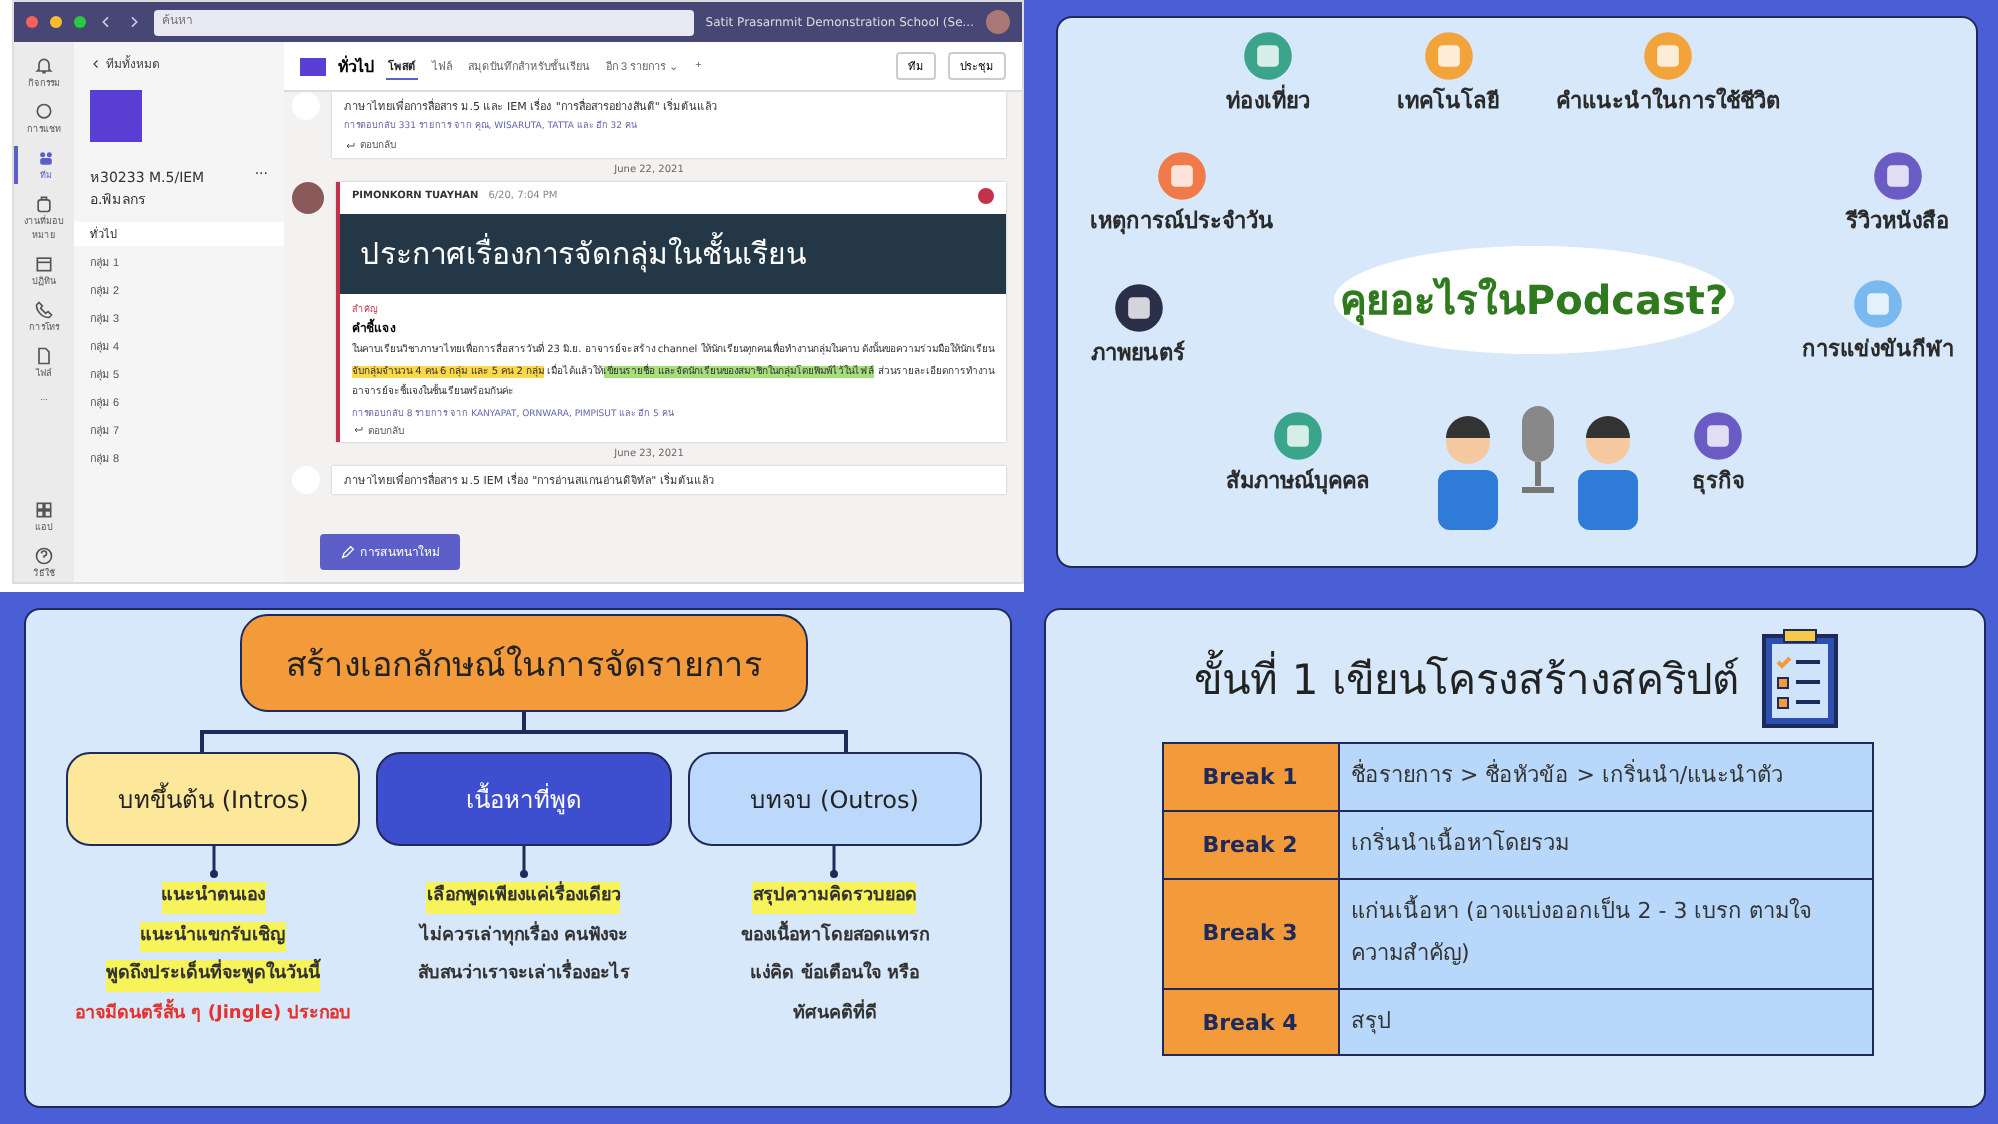  I want to click on branch-box: บทจบ (Outros), so click(834, 799).